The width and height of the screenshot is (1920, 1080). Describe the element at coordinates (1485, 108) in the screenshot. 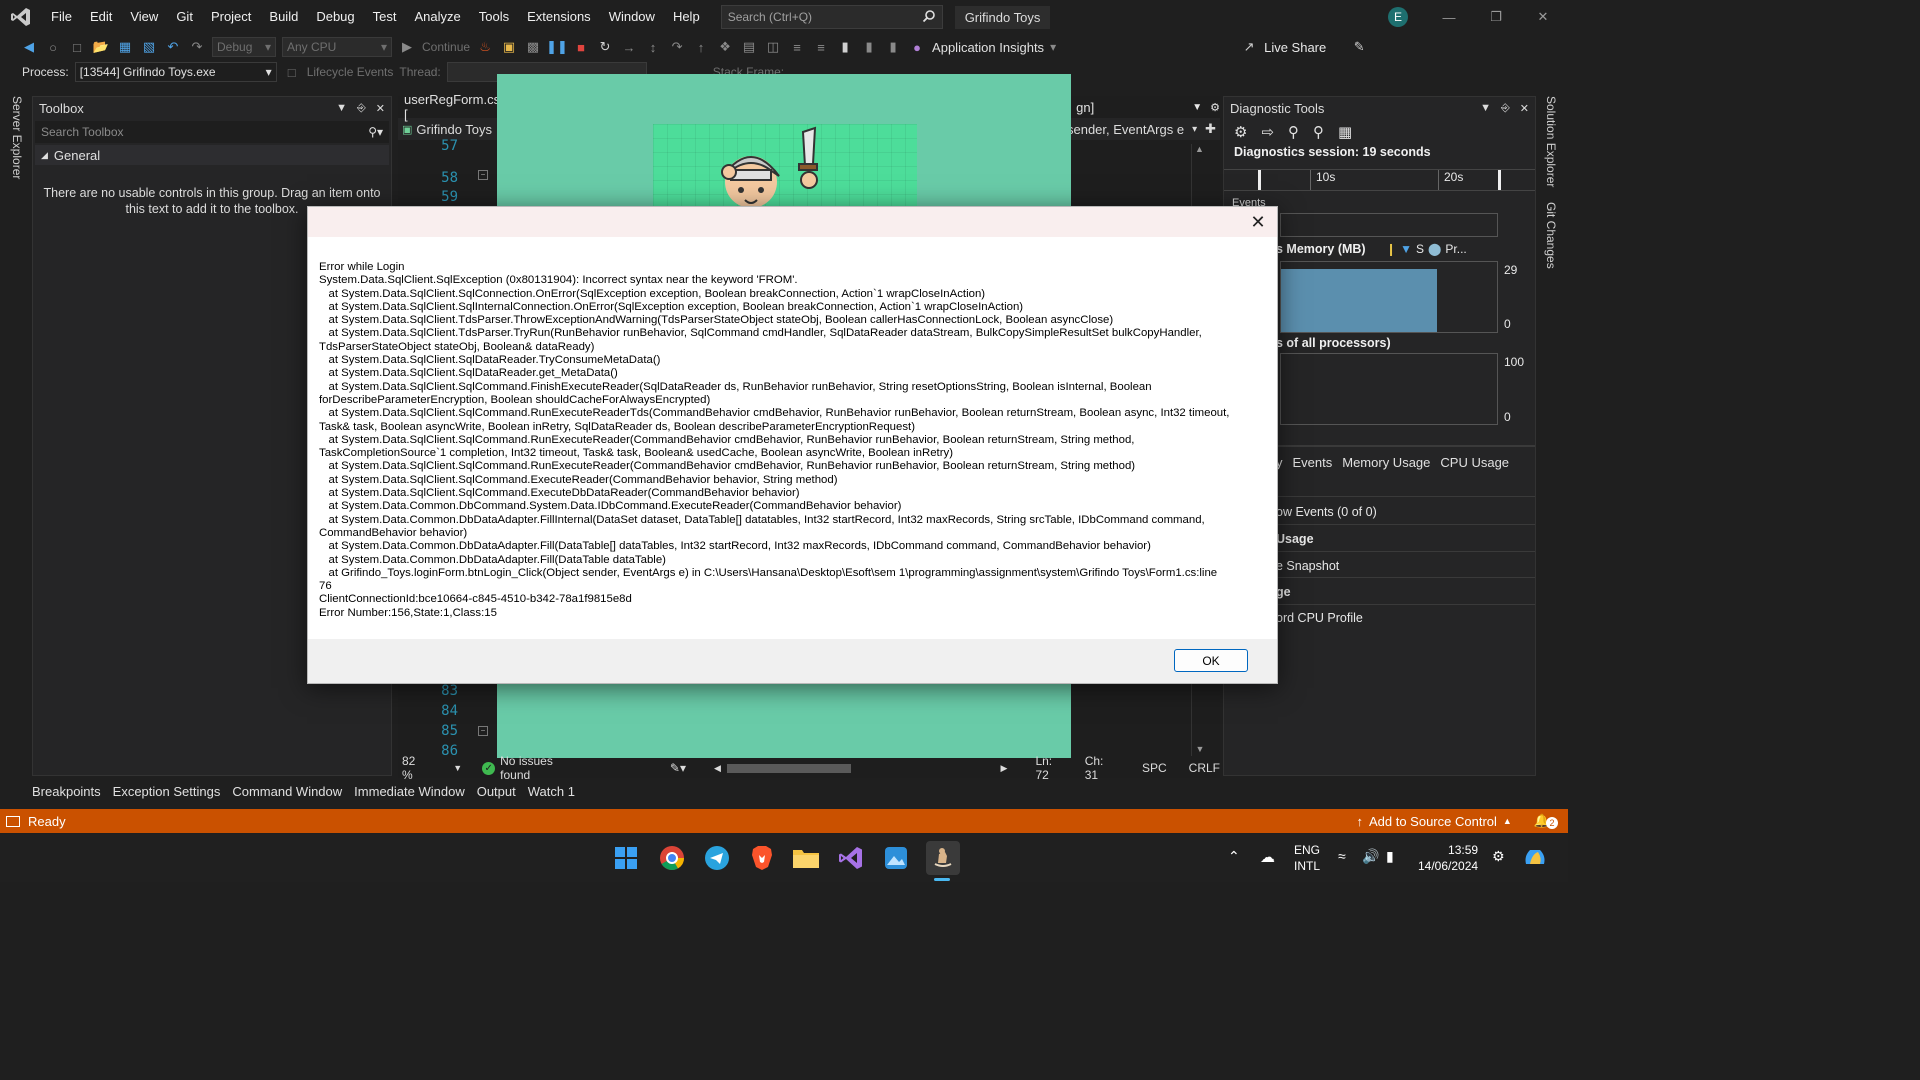

I see `chevron-down-icon: ▼` at that location.